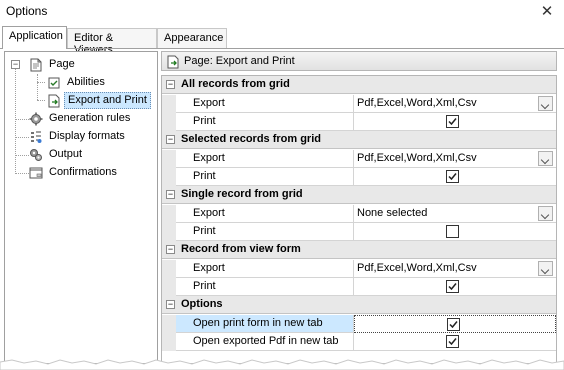  What do you see at coordinates (359, 250) in the screenshot?
I see `category-view-form: − Record from view form` at bounding box center [359, 250].